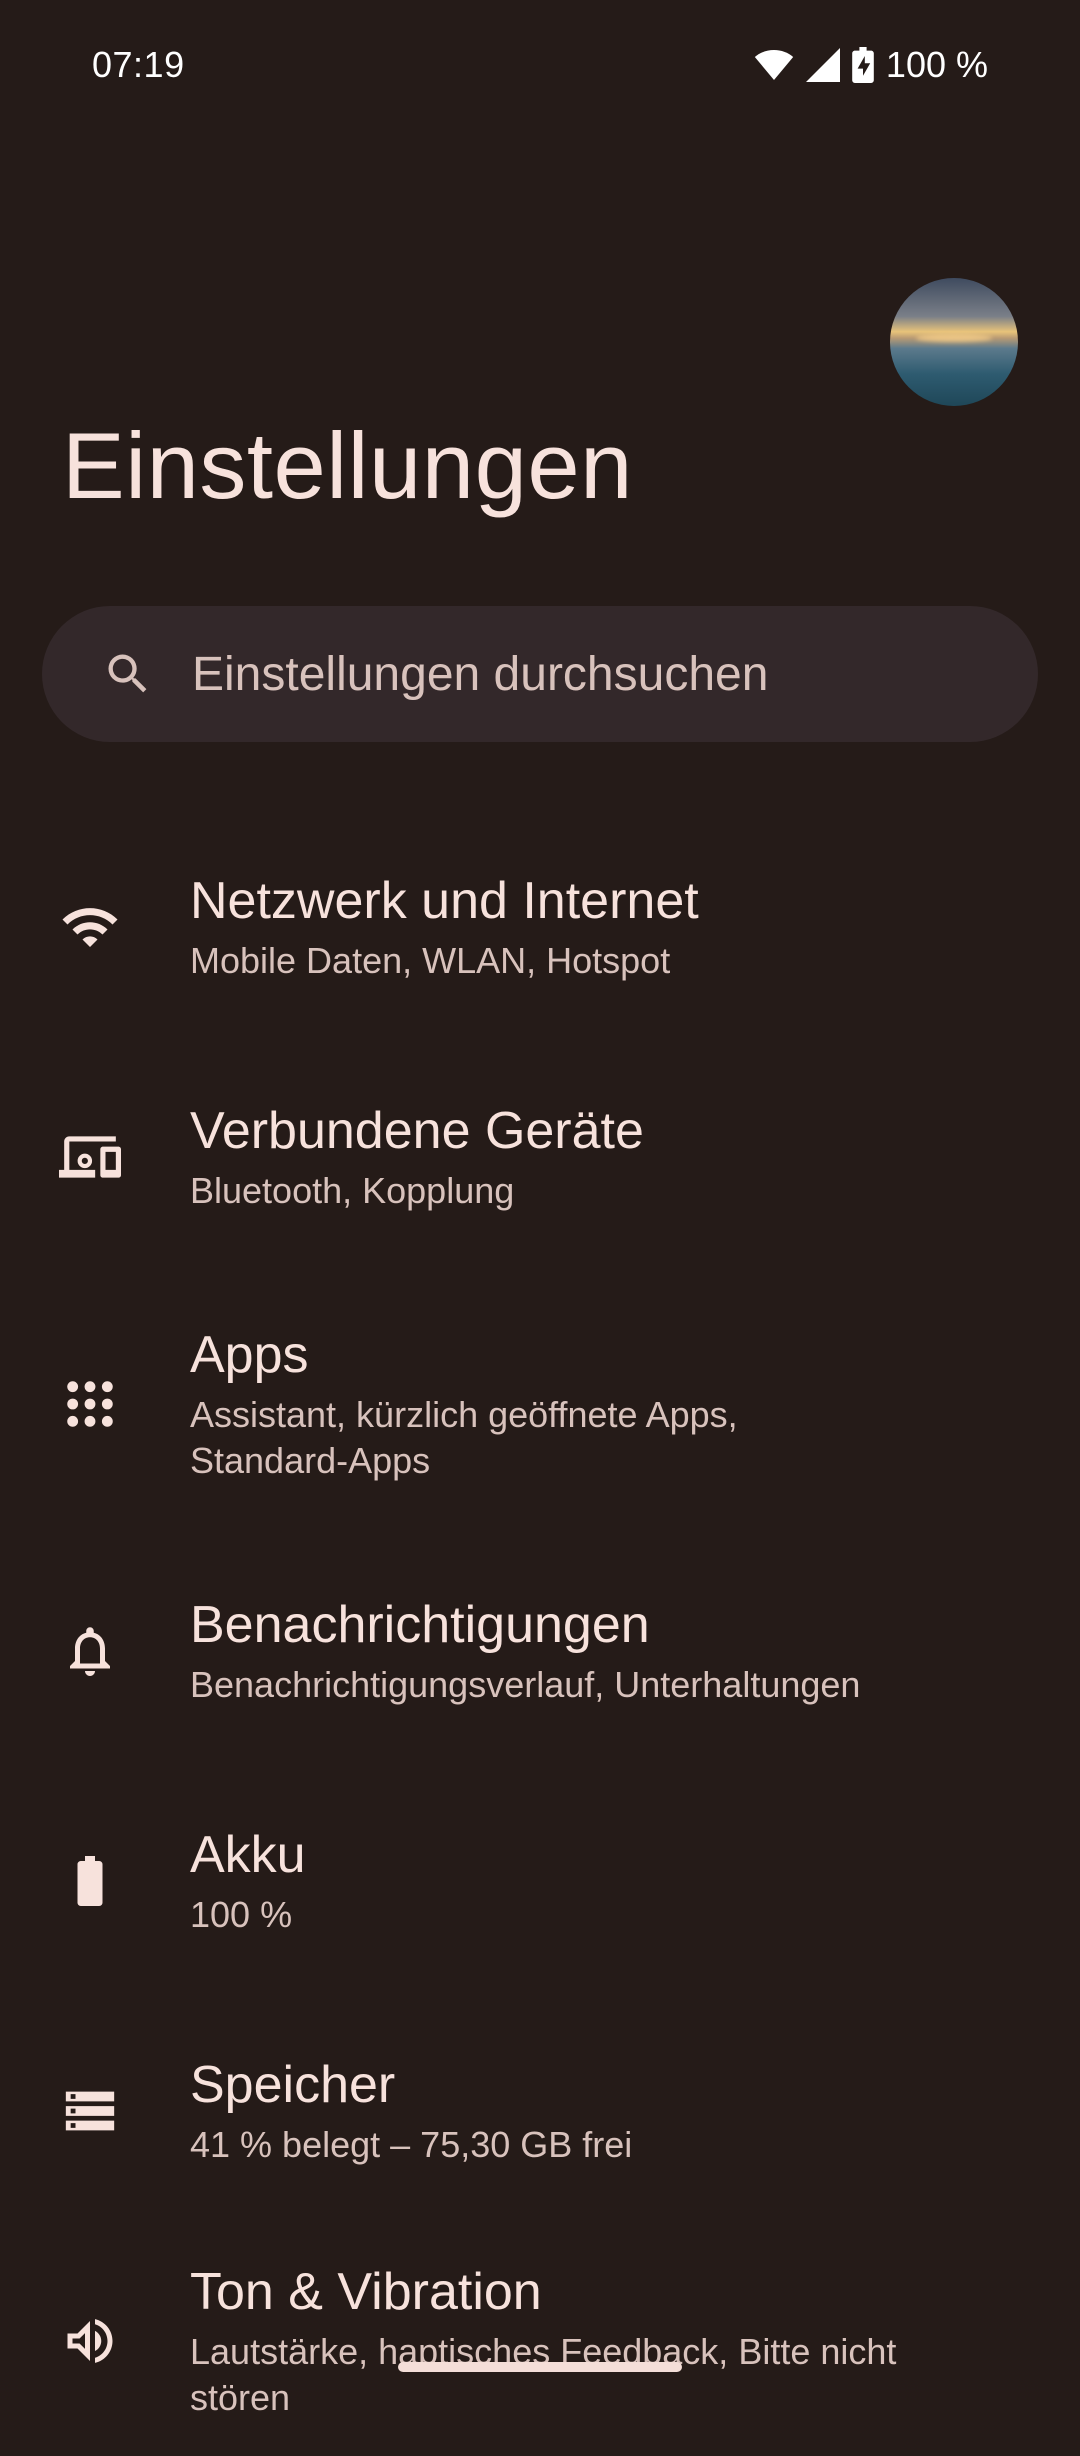 The height and width of the screenshot is (2456, 1080). I want to click on bell-icon, so click(90, 1651).